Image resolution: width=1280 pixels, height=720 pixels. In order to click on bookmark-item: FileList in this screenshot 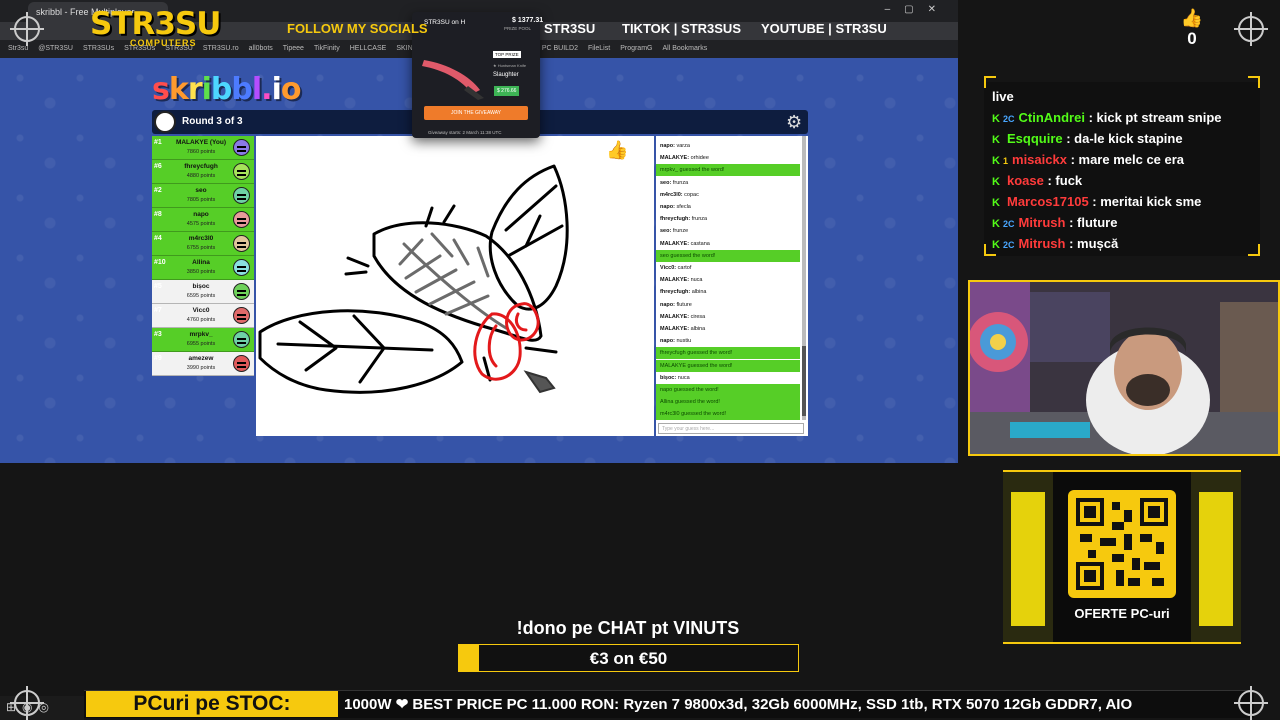, I will do `click(599, 49)`.